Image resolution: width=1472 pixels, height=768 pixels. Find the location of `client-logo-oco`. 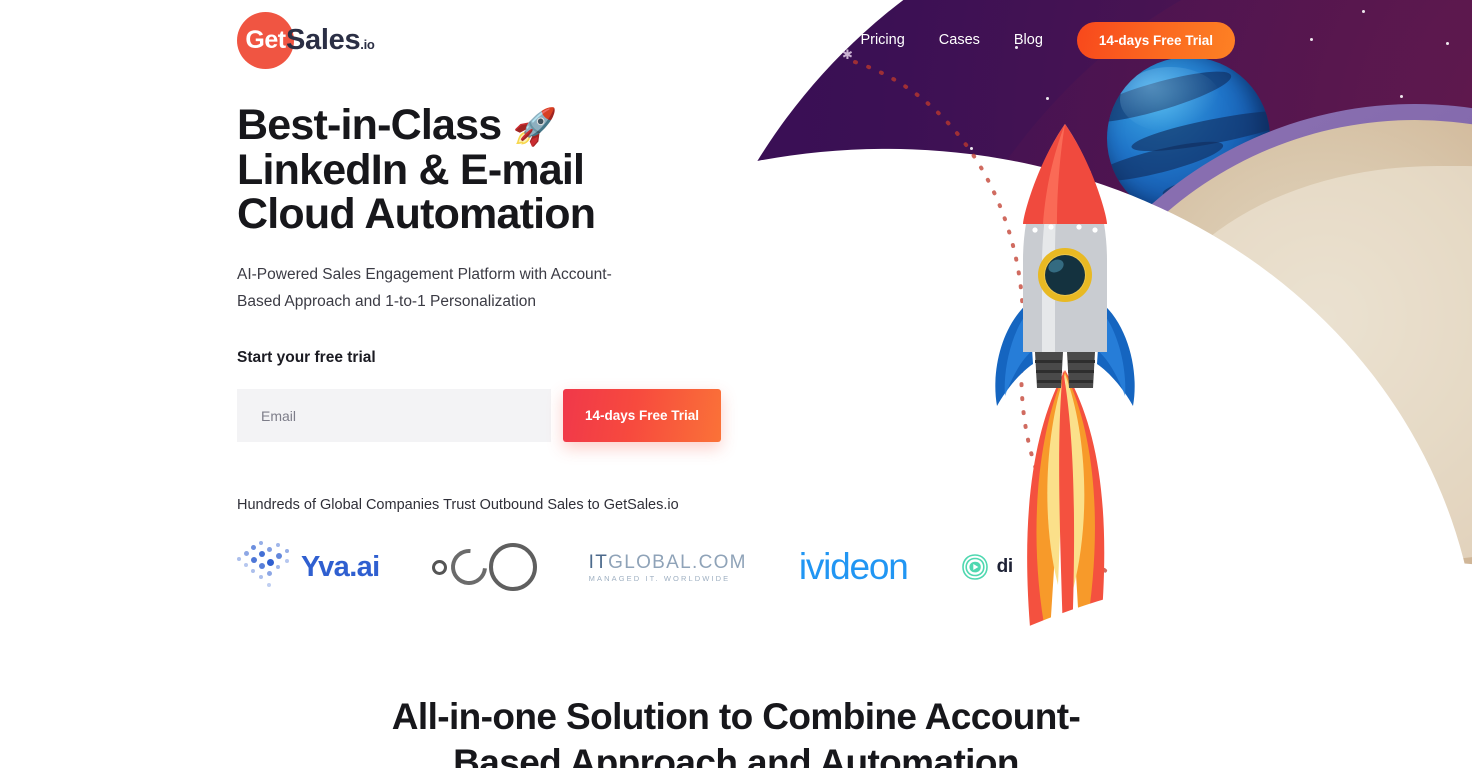

client-logo-oco is located at coordinates (484, 567).